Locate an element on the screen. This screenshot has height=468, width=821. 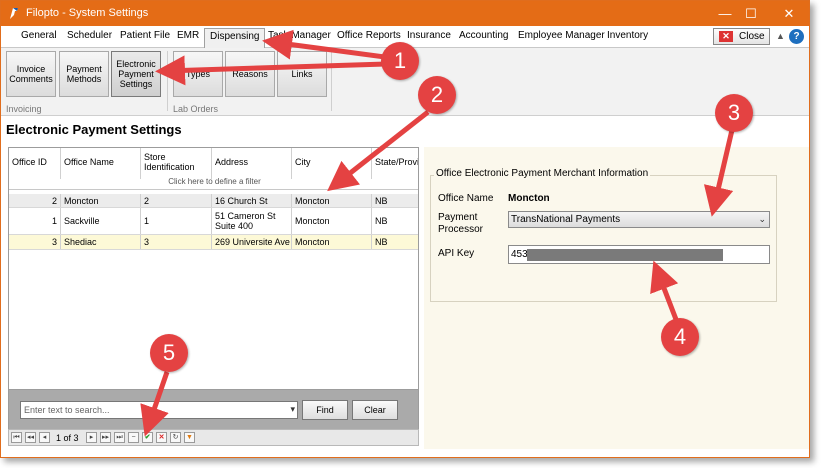
tab-inventory: Inventory is located at coordinates (627, 35).